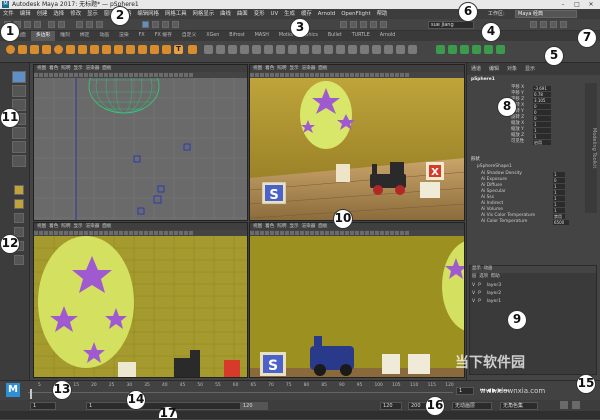 Image resolution: width=600 pixels, height=420 pixels. Describe the element at coordinates (19, 204) in the screenshot. I see `quick-layout-four-icon` at that location.